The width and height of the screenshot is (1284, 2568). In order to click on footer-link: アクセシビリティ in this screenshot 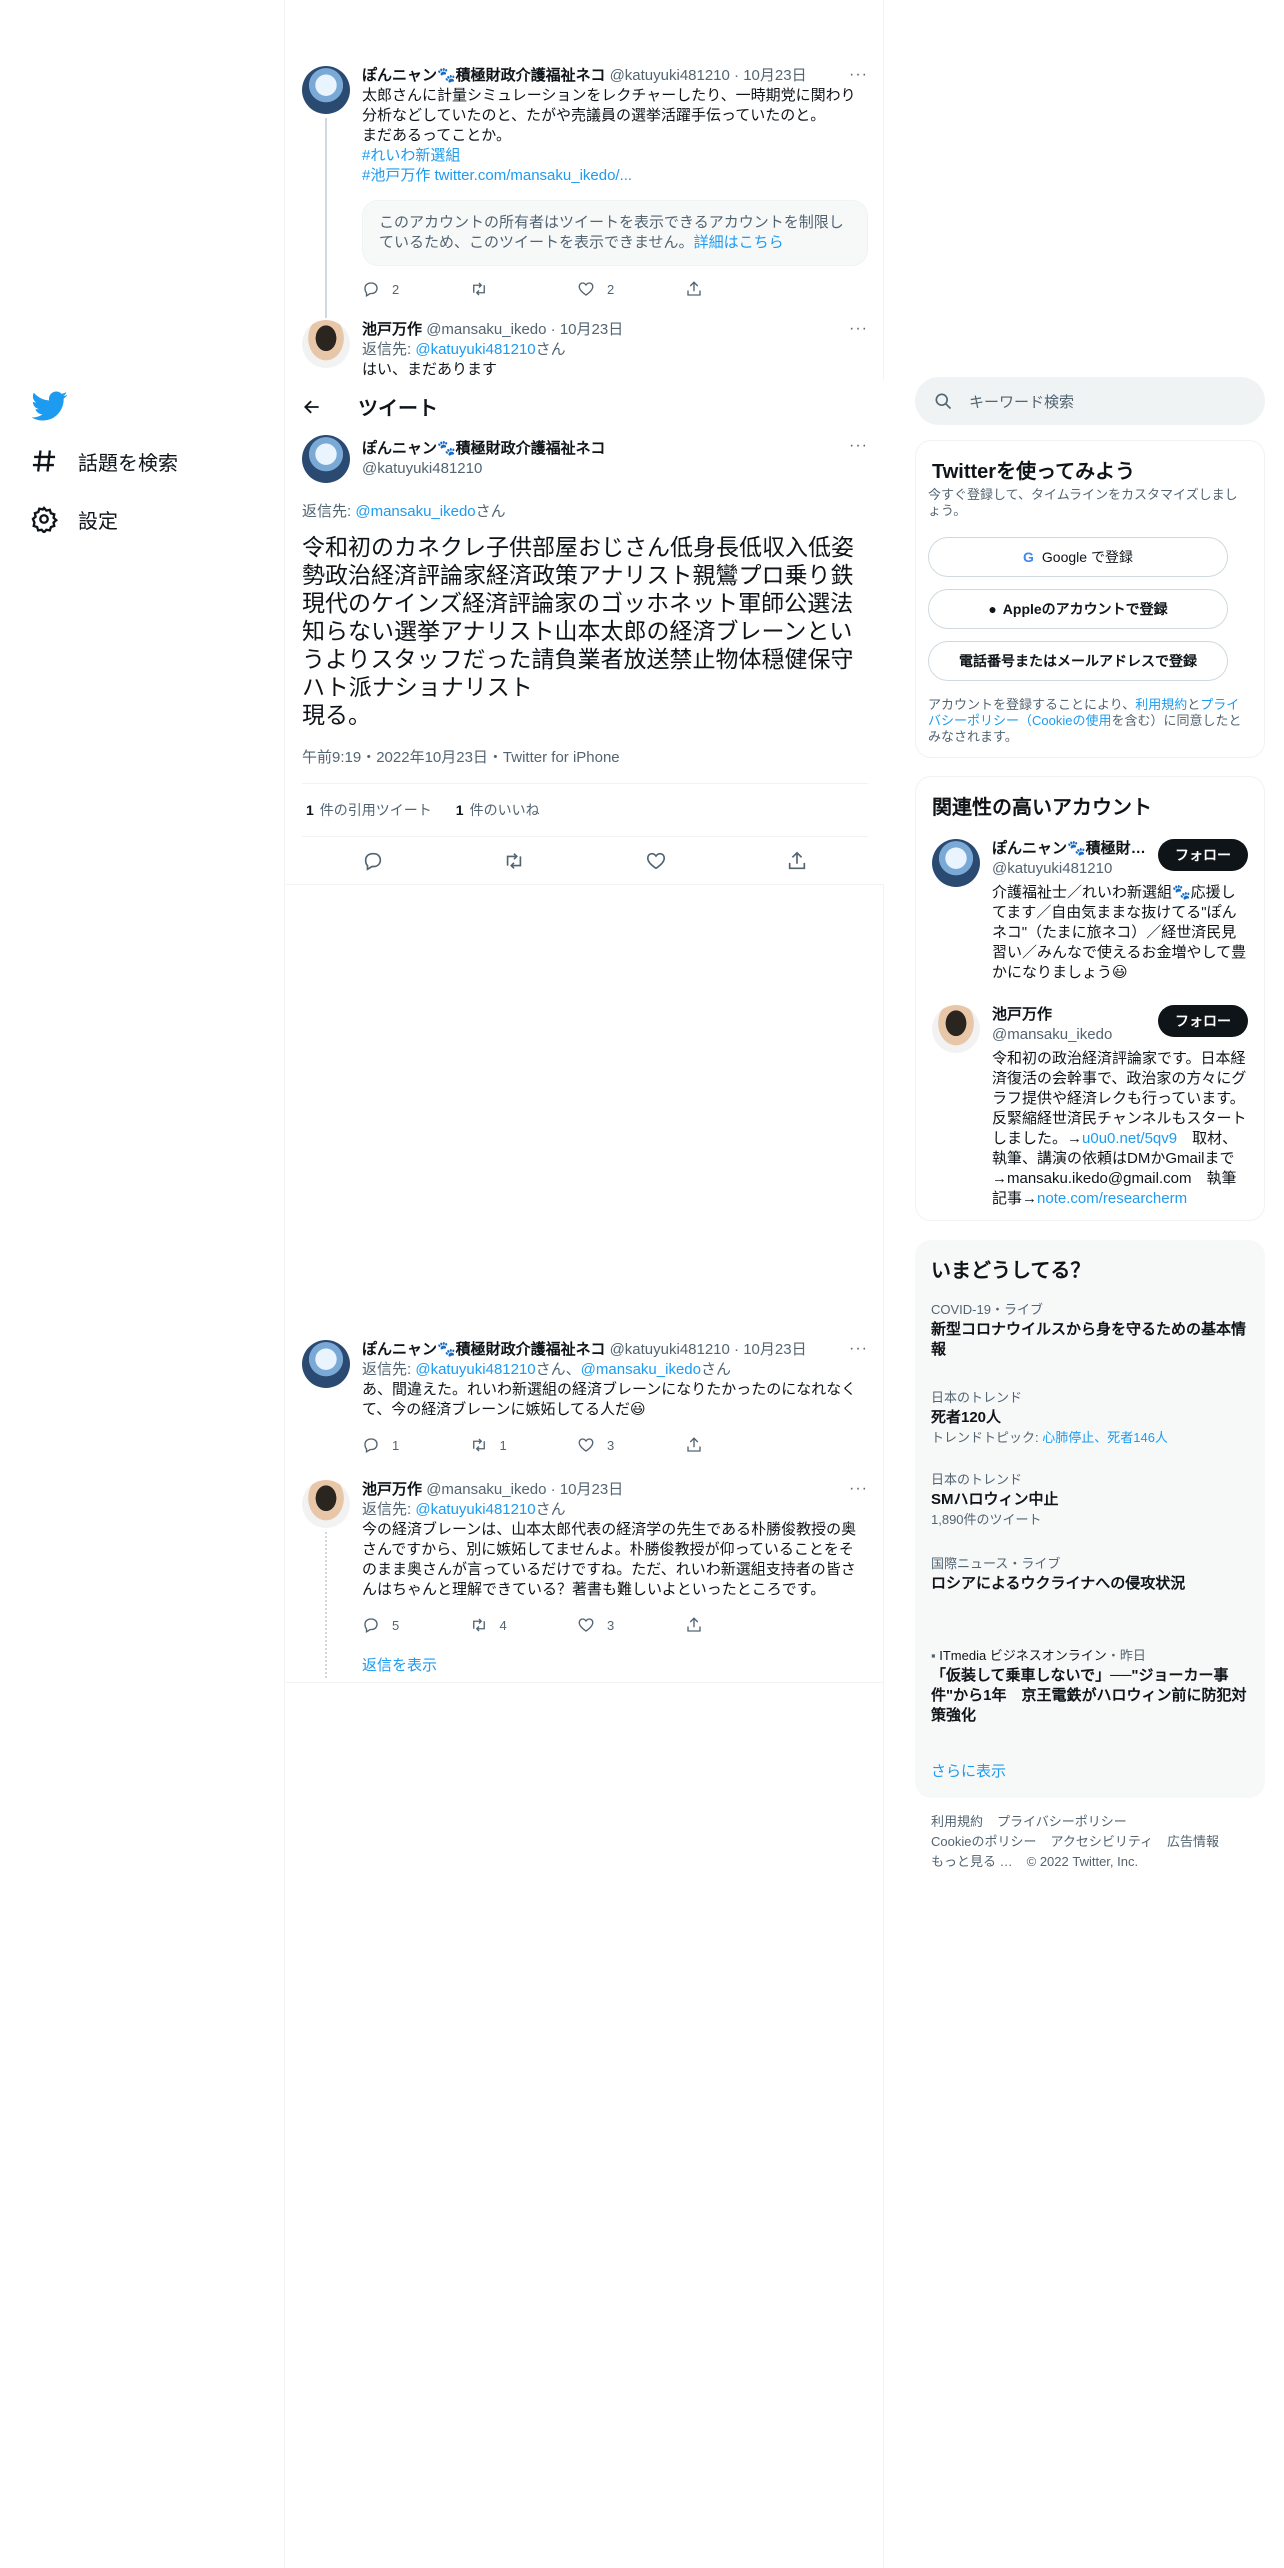, I will do `click(1101, 1841)`.